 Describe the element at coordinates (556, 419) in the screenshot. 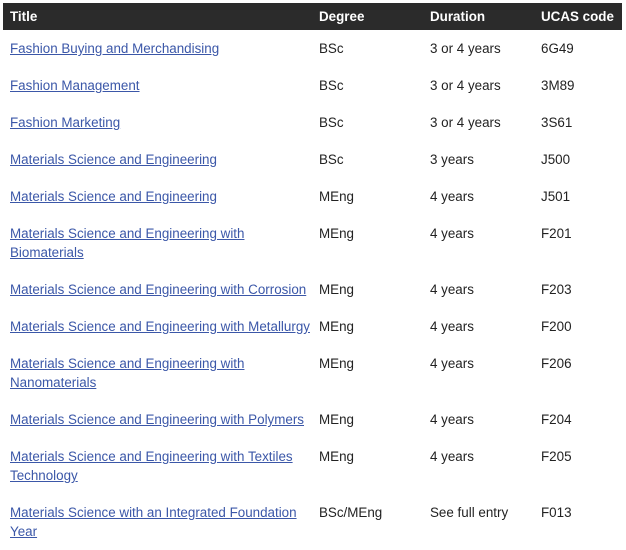

I see `ucas-code-cell: F204` at that location.